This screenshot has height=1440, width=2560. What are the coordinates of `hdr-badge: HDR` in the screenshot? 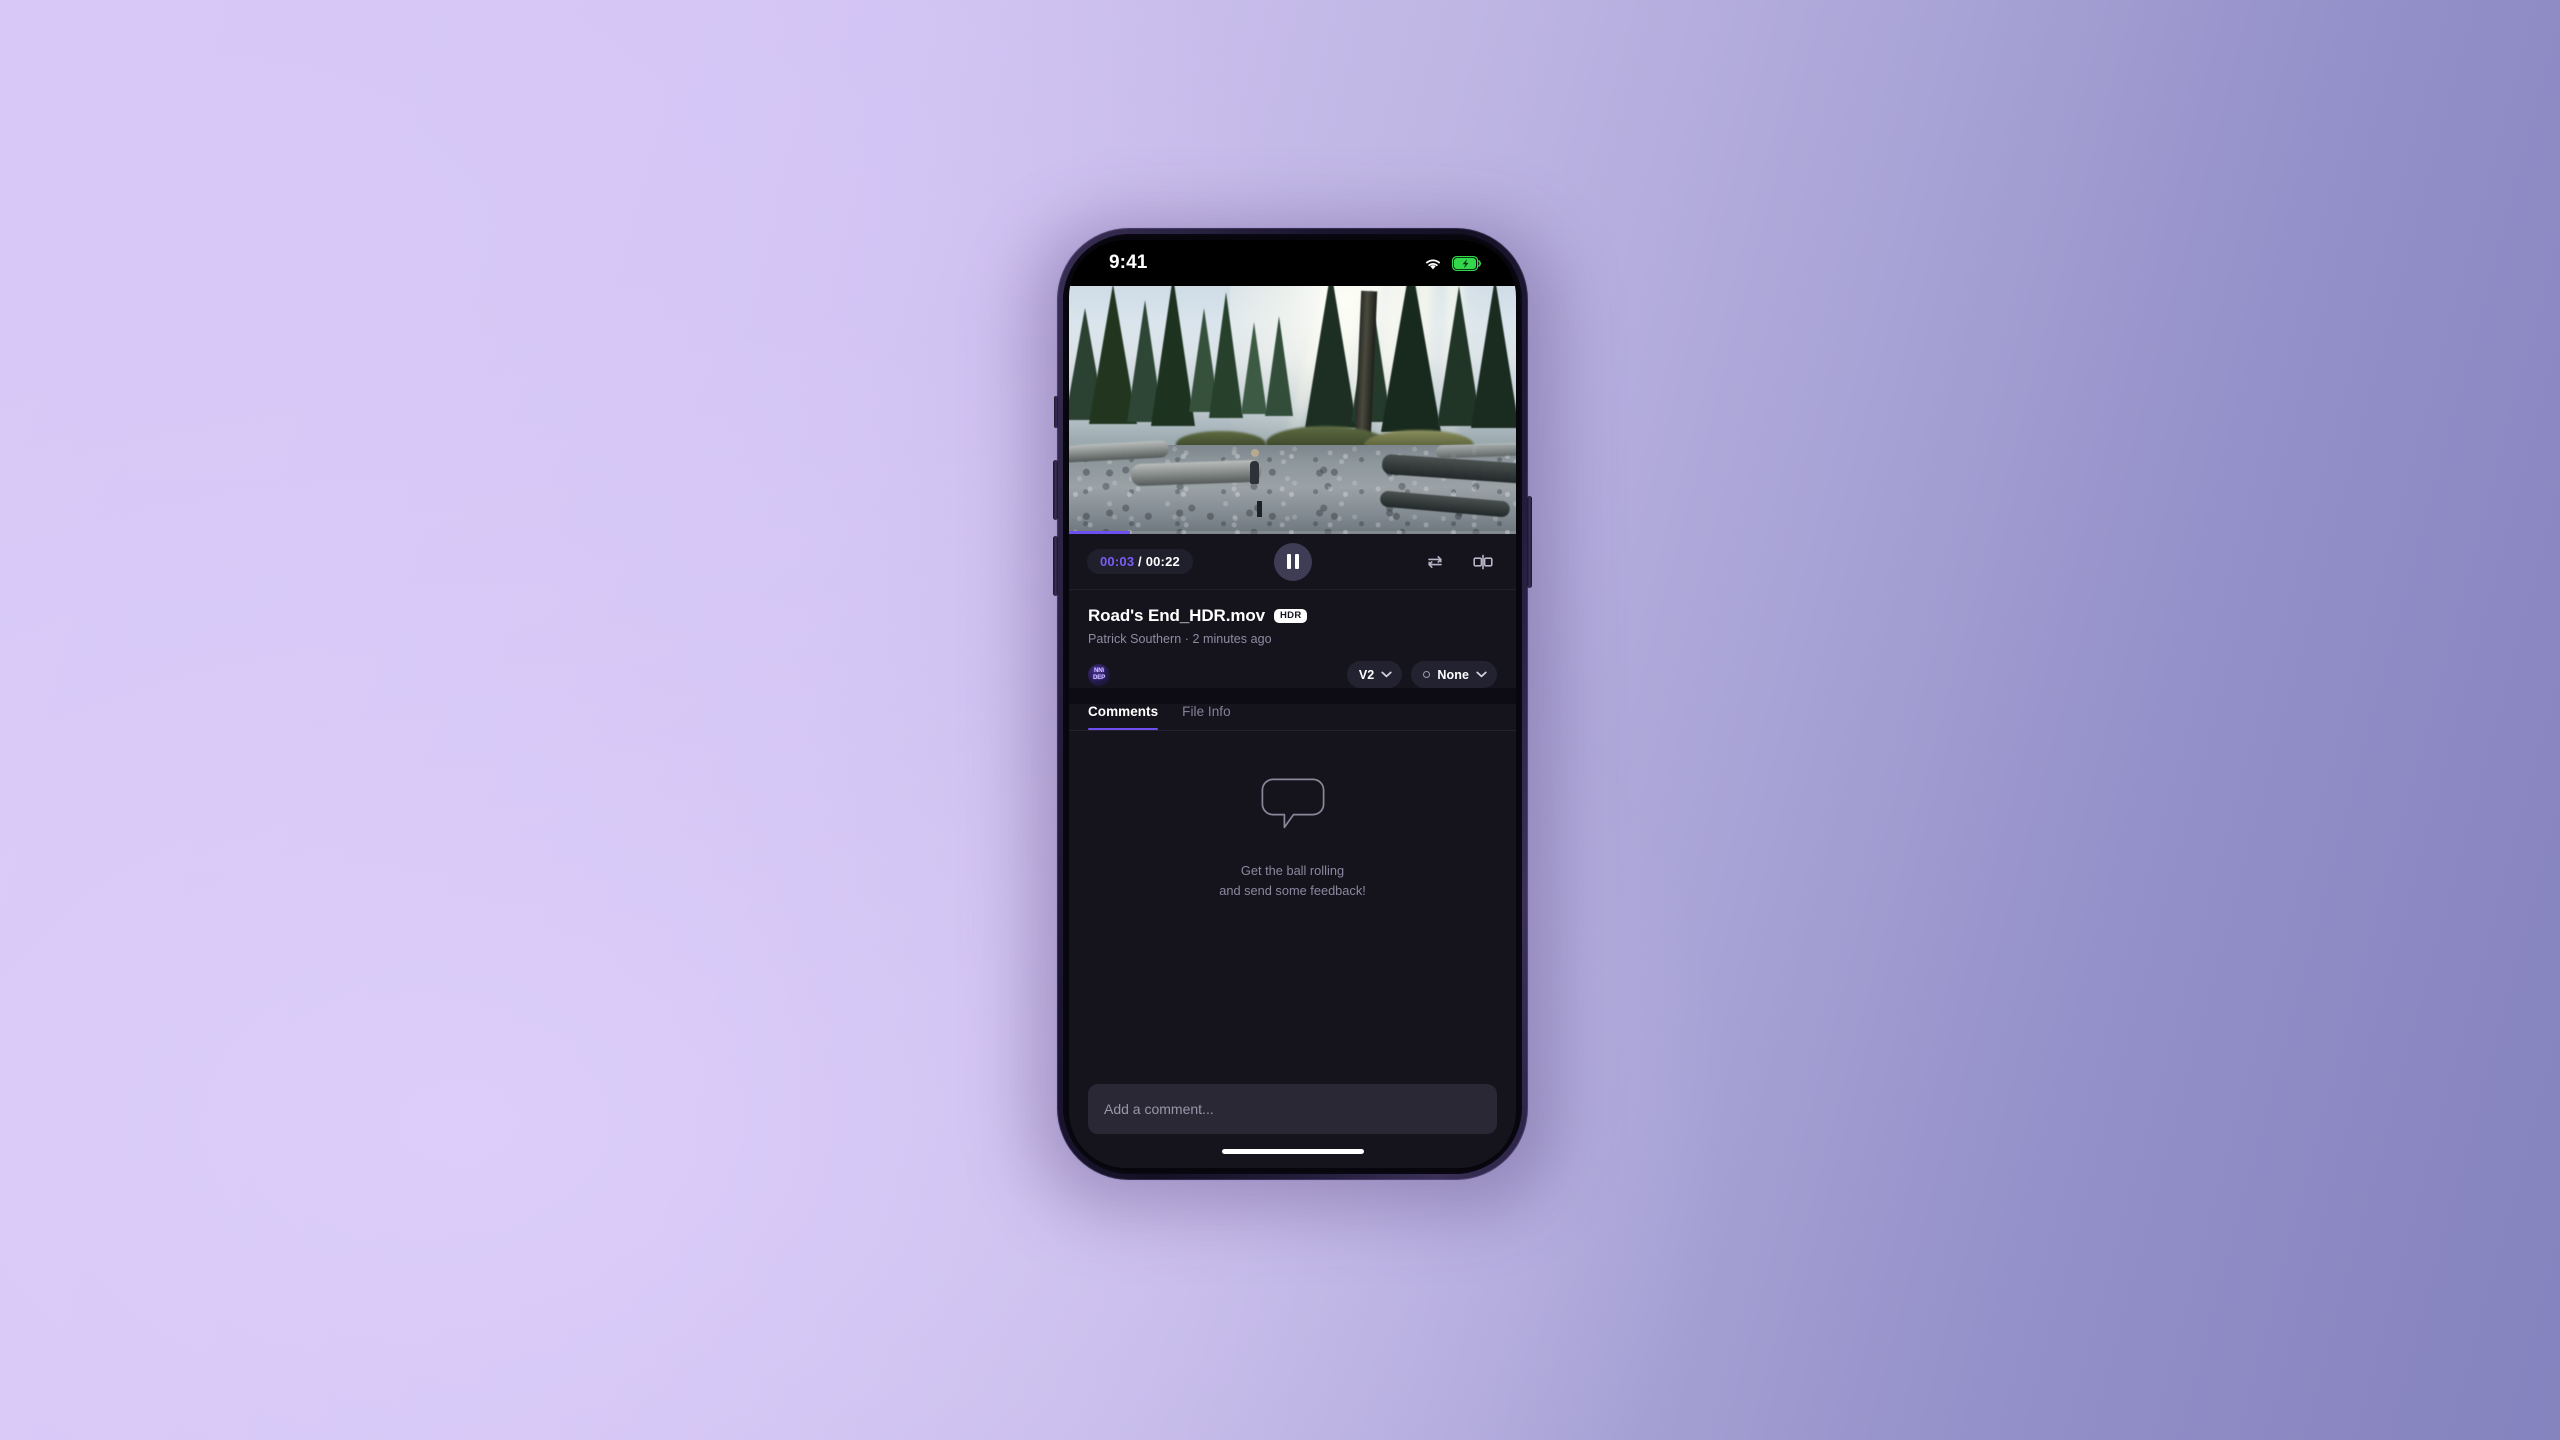 It's located at (1291, 616).